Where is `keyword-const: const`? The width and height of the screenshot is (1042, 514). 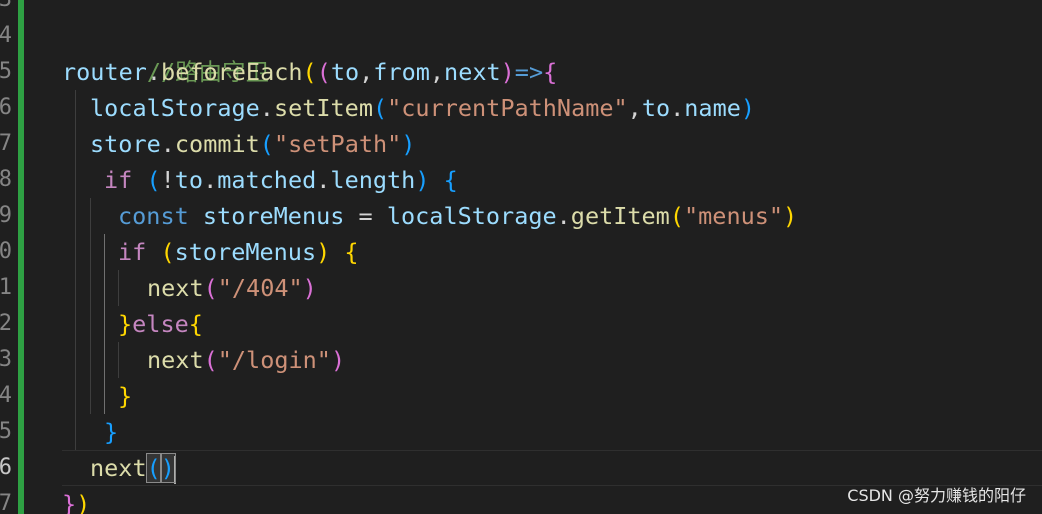 keyword-const: const is located at coordinates (153, 216).